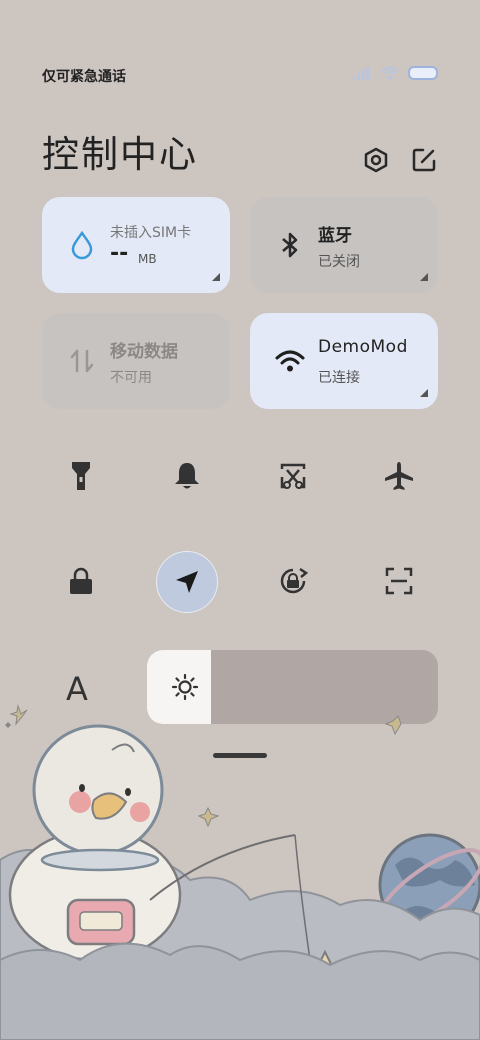 This screenshot has height=1040, width=480. I want to click on carrier-status: 仅可紧急通话, so click(84, 77).